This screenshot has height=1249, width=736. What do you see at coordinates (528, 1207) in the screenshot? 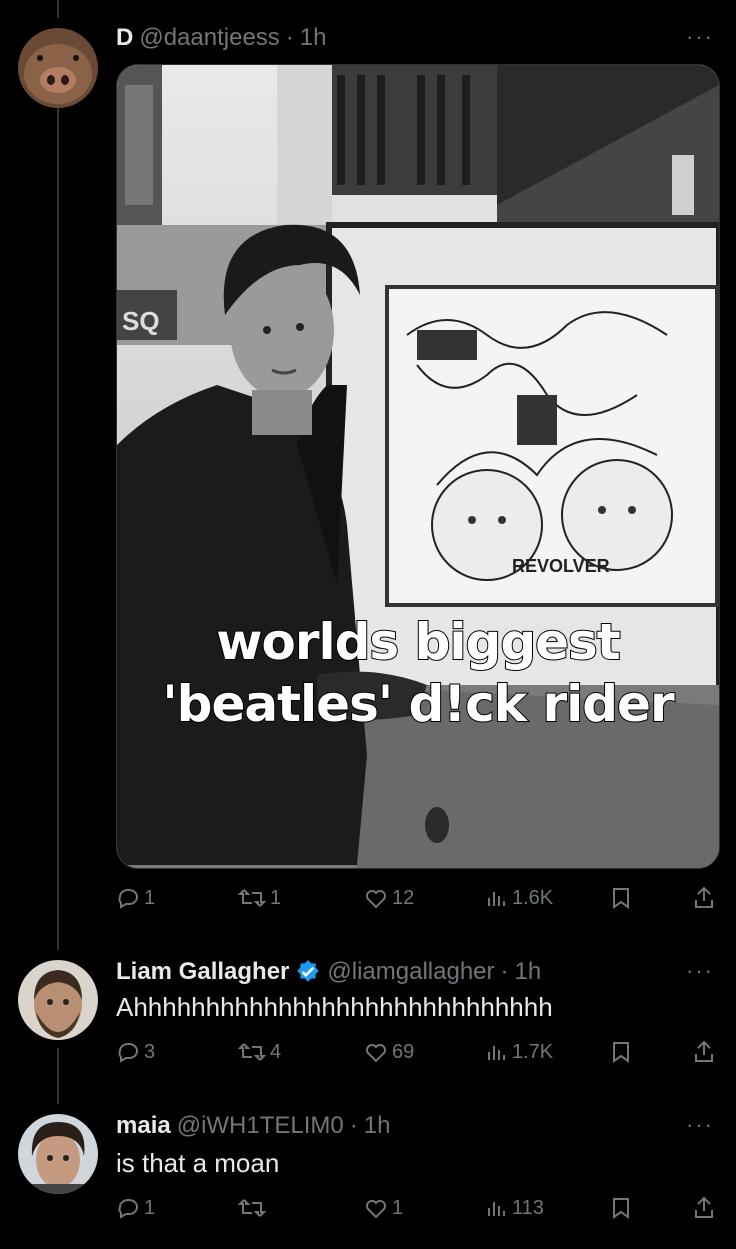
I see `view-count: 113` at bounding box center [528, 1207].